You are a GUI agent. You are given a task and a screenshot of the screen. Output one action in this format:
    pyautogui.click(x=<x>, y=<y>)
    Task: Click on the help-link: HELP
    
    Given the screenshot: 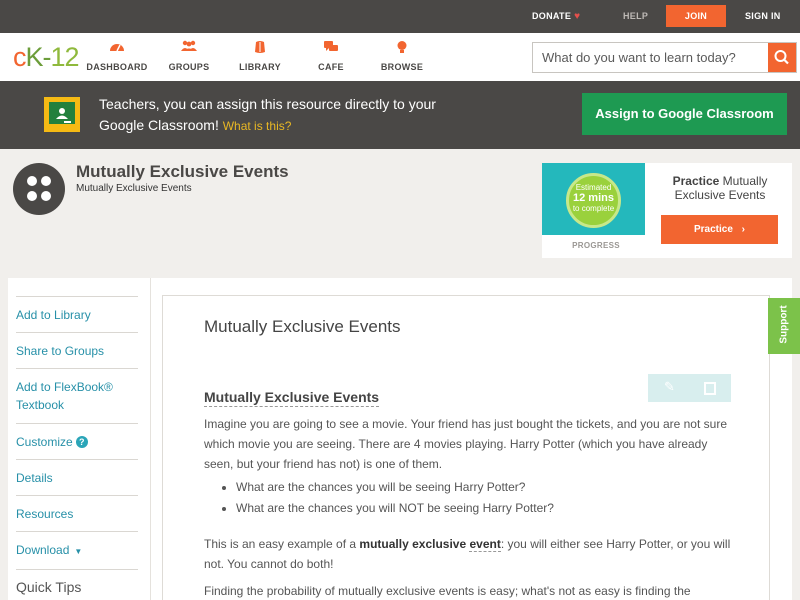 What is the action you would take?
    pyautogui.click(x=635, y=16)
    